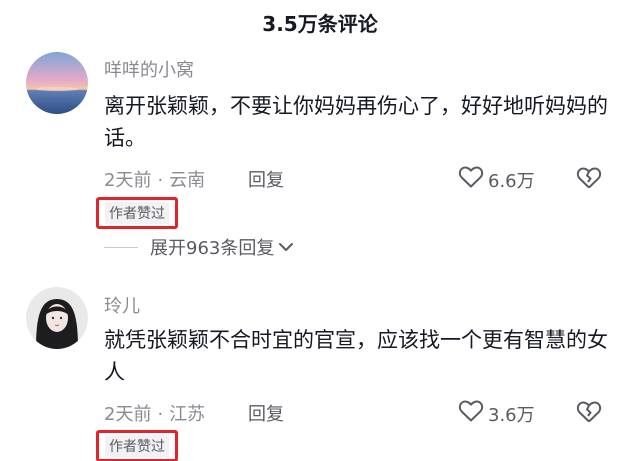 This screenshot has height=461, width=640. Describe the element at coordinates (356, 356) in the screenshot. I see `comment-text: 就凭张颖颖不合时宜的官宣，应该找一个更有智慧的女人` at that location.